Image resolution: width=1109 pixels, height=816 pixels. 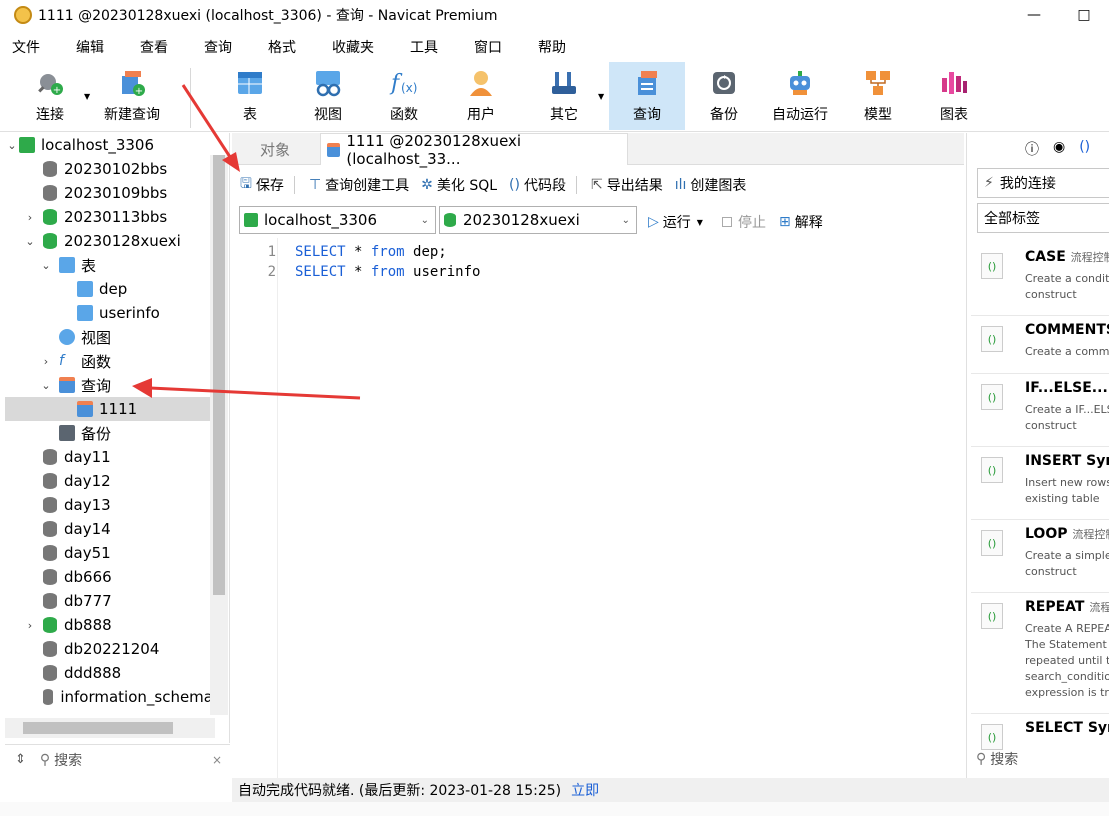 What do you see at coordinates (109, 553) in the screenshot?
I see `tree-database: day51` at bounding box center [109, 553].